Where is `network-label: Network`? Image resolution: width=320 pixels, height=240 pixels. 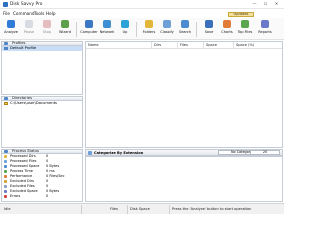 network-label: Network is located at coordinates (107, 32).